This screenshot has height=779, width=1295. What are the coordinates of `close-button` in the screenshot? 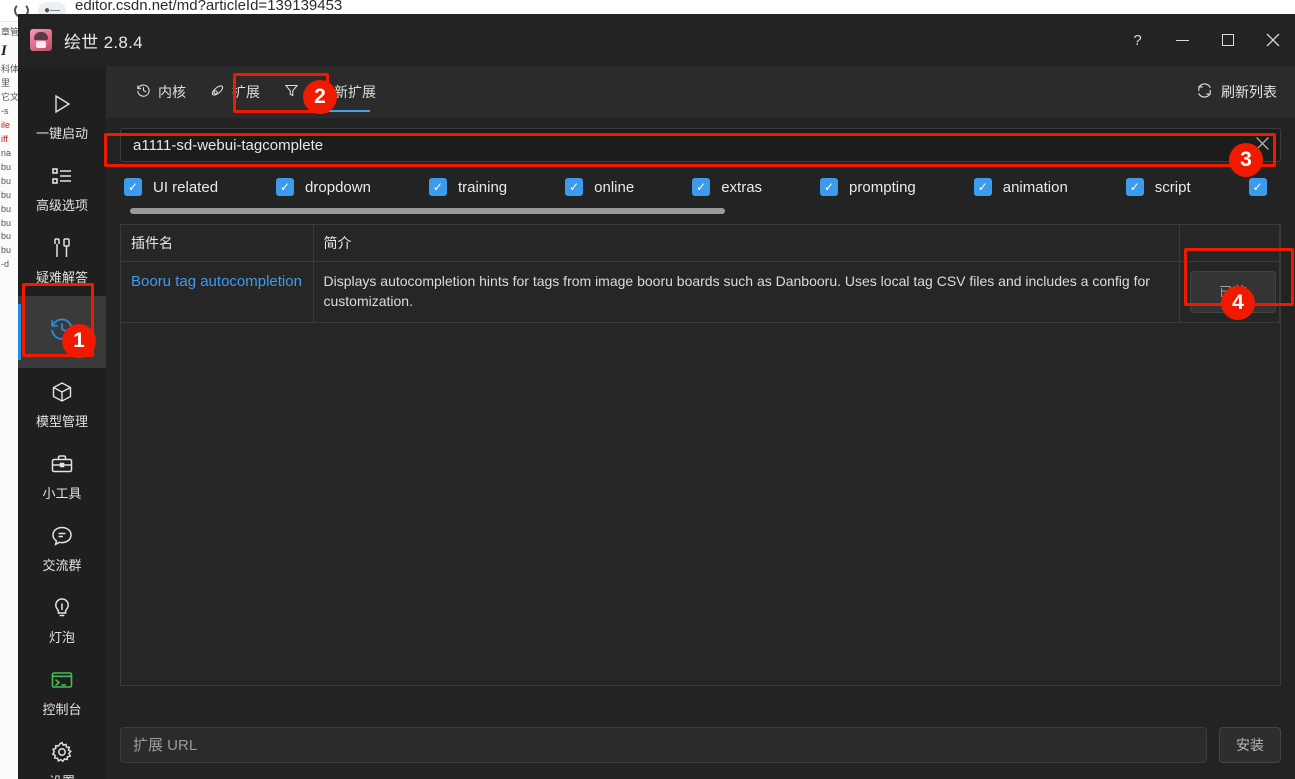 It's located at (1272, 40).